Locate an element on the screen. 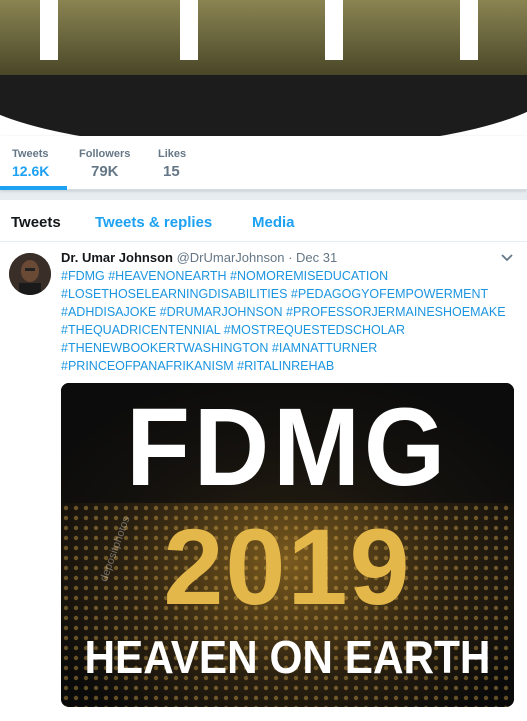 The height and width of the screenshot is (721, 527). hashtag-line: #THENEWBOOKERTWASHINGTON #IAMNATTURNER is located at coordinates (286, 348).